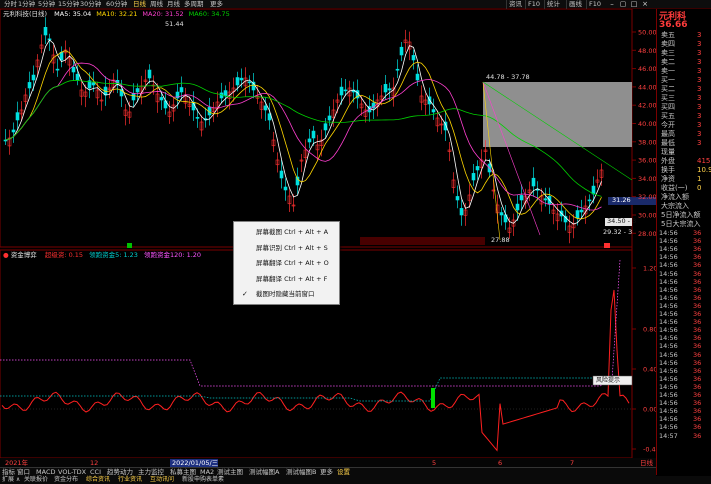 This screenshot has height=484, width=711. Describe the element at coordinates (173, 4) in the screenshot. I see `period-tab-8: 月线` at that location.